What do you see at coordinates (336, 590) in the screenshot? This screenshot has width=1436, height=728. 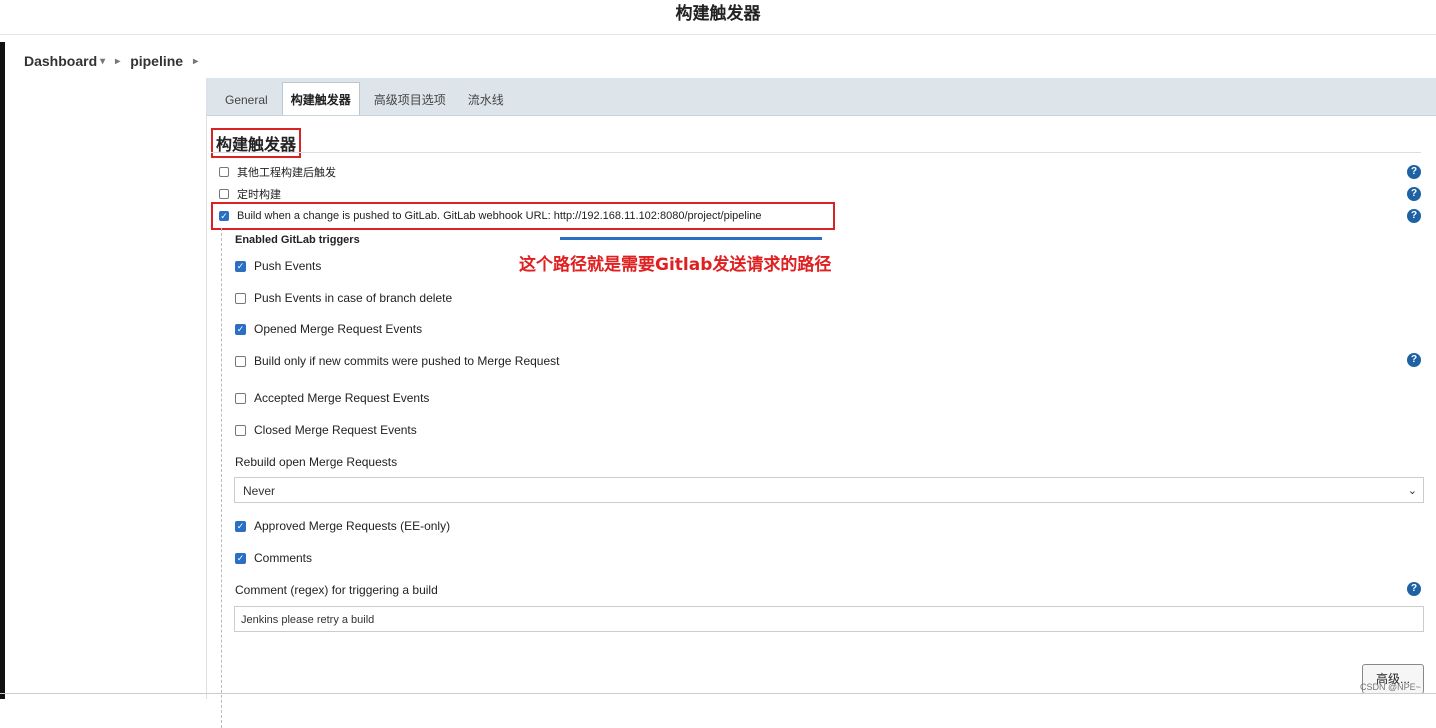 I see `comment-regex-label: Comment (regex) for triggering a build` at bounding box center [336, 590].